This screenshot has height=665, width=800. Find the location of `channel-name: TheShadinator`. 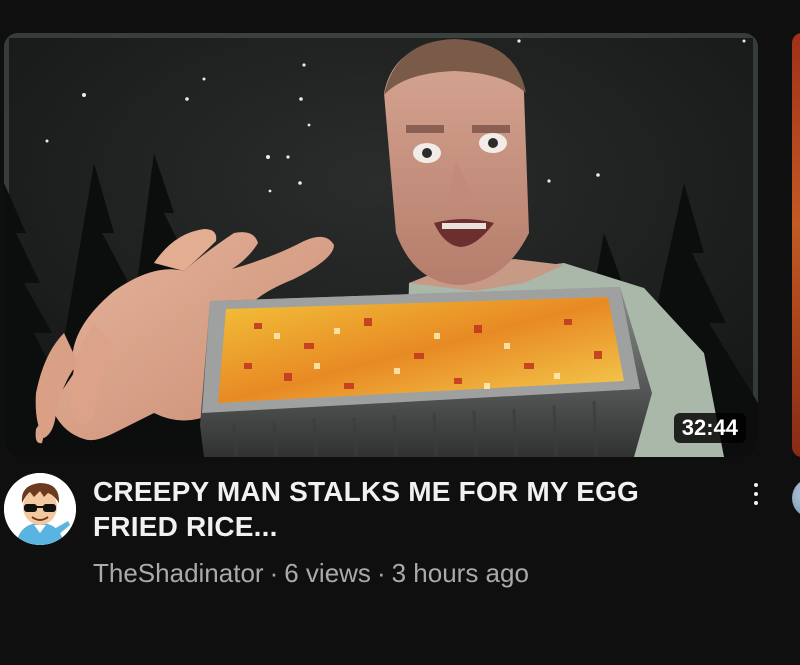

channel-name: TheShadinator is located at coordinates (178, 573).